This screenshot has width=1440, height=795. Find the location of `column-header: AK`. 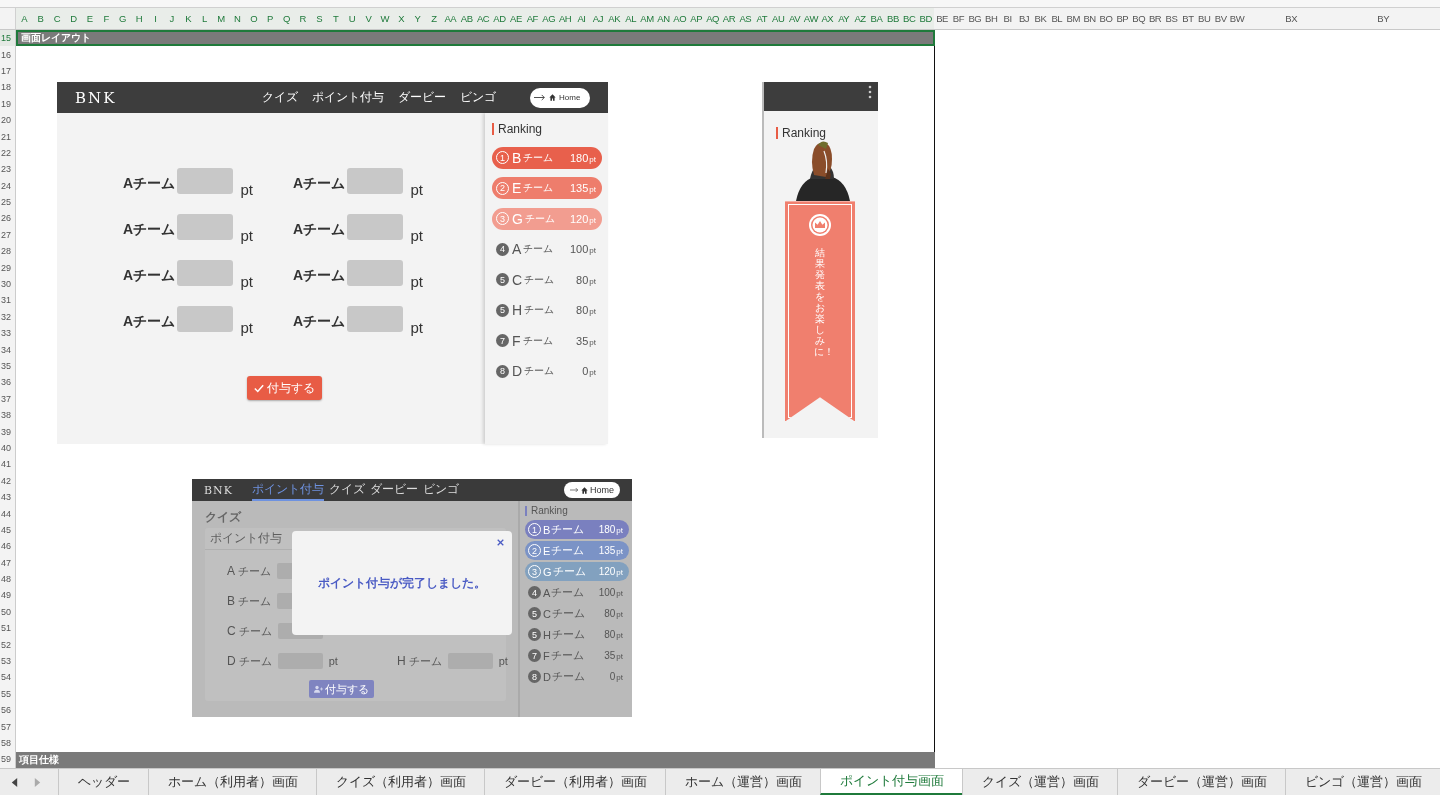

column-header: AK is located at coordinates (614, 18).